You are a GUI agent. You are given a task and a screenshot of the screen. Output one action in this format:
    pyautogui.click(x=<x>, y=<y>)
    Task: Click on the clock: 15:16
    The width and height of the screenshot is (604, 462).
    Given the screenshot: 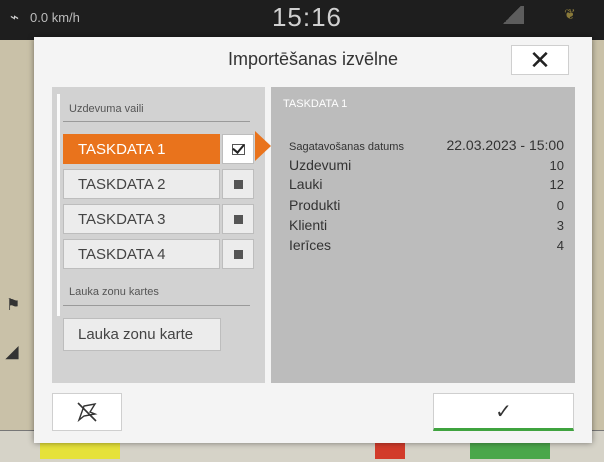 What is the action you would take?
    pyautogui.click(x=307, y=17)
    